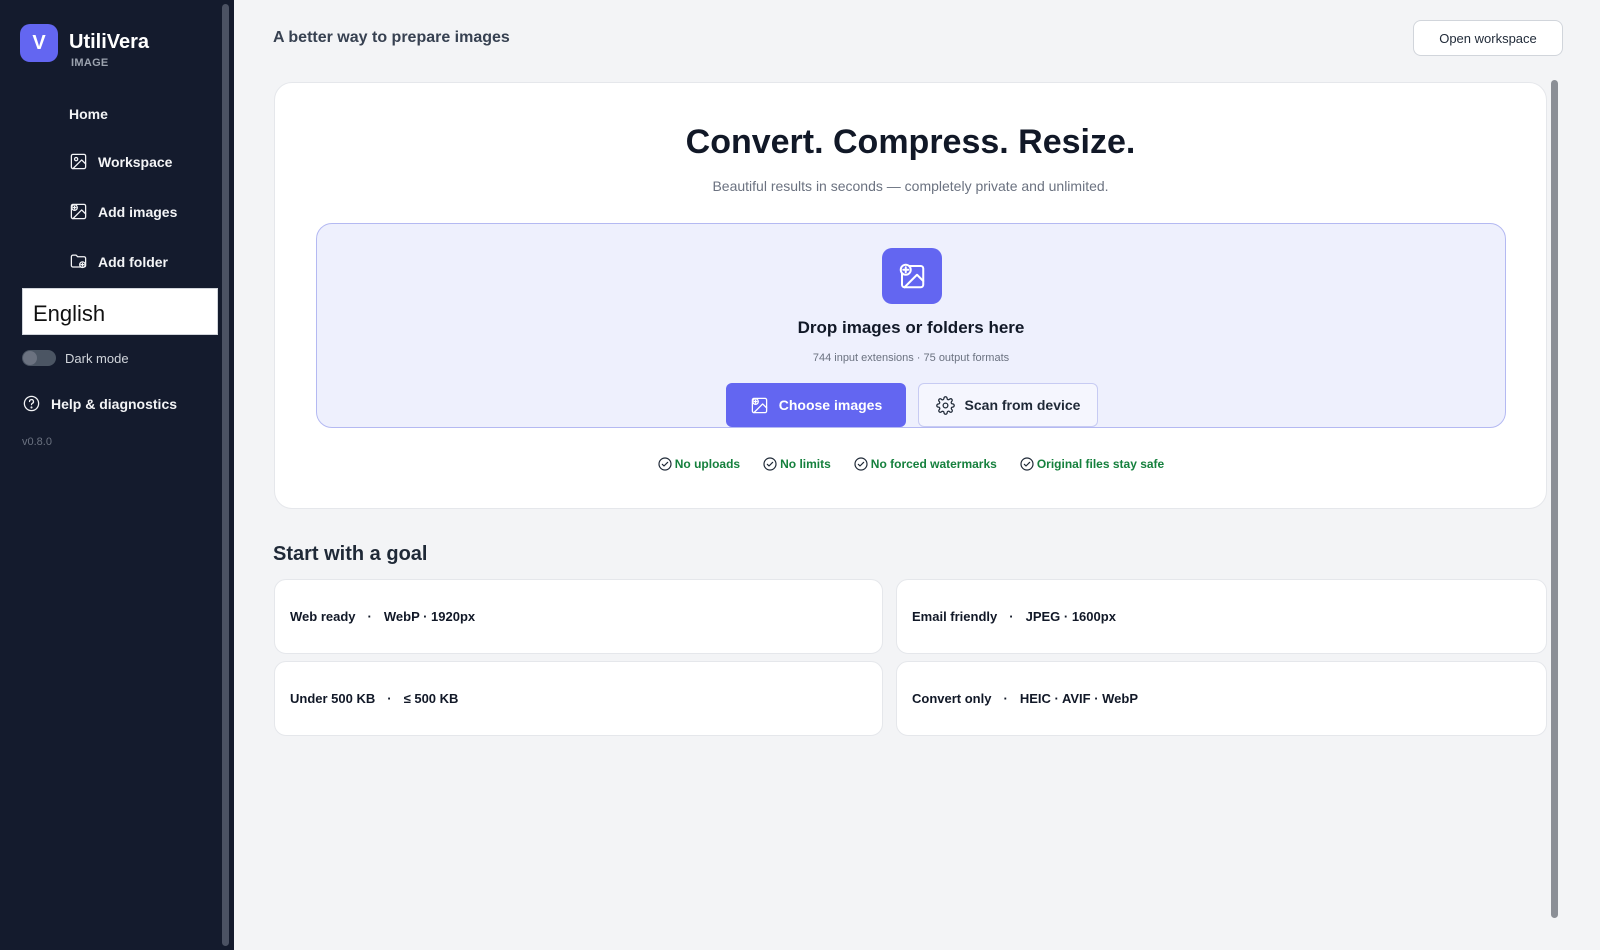  I want to click on language-select: English, so click(120, 311).